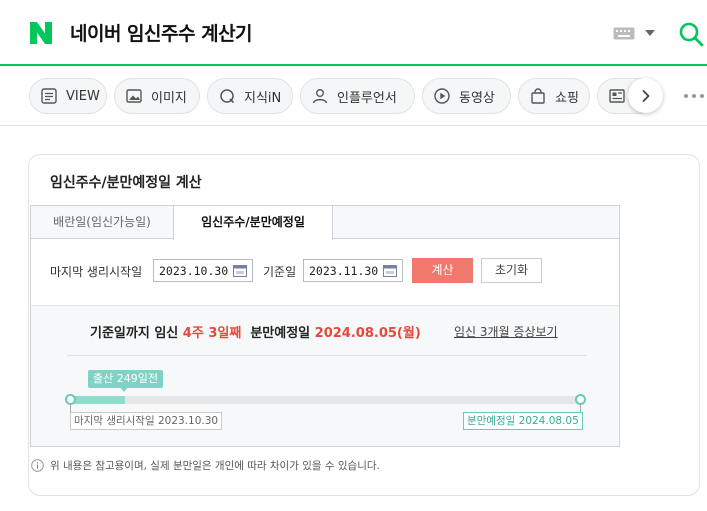  I want to click on shopping-bag-icon, so click(538, 96).